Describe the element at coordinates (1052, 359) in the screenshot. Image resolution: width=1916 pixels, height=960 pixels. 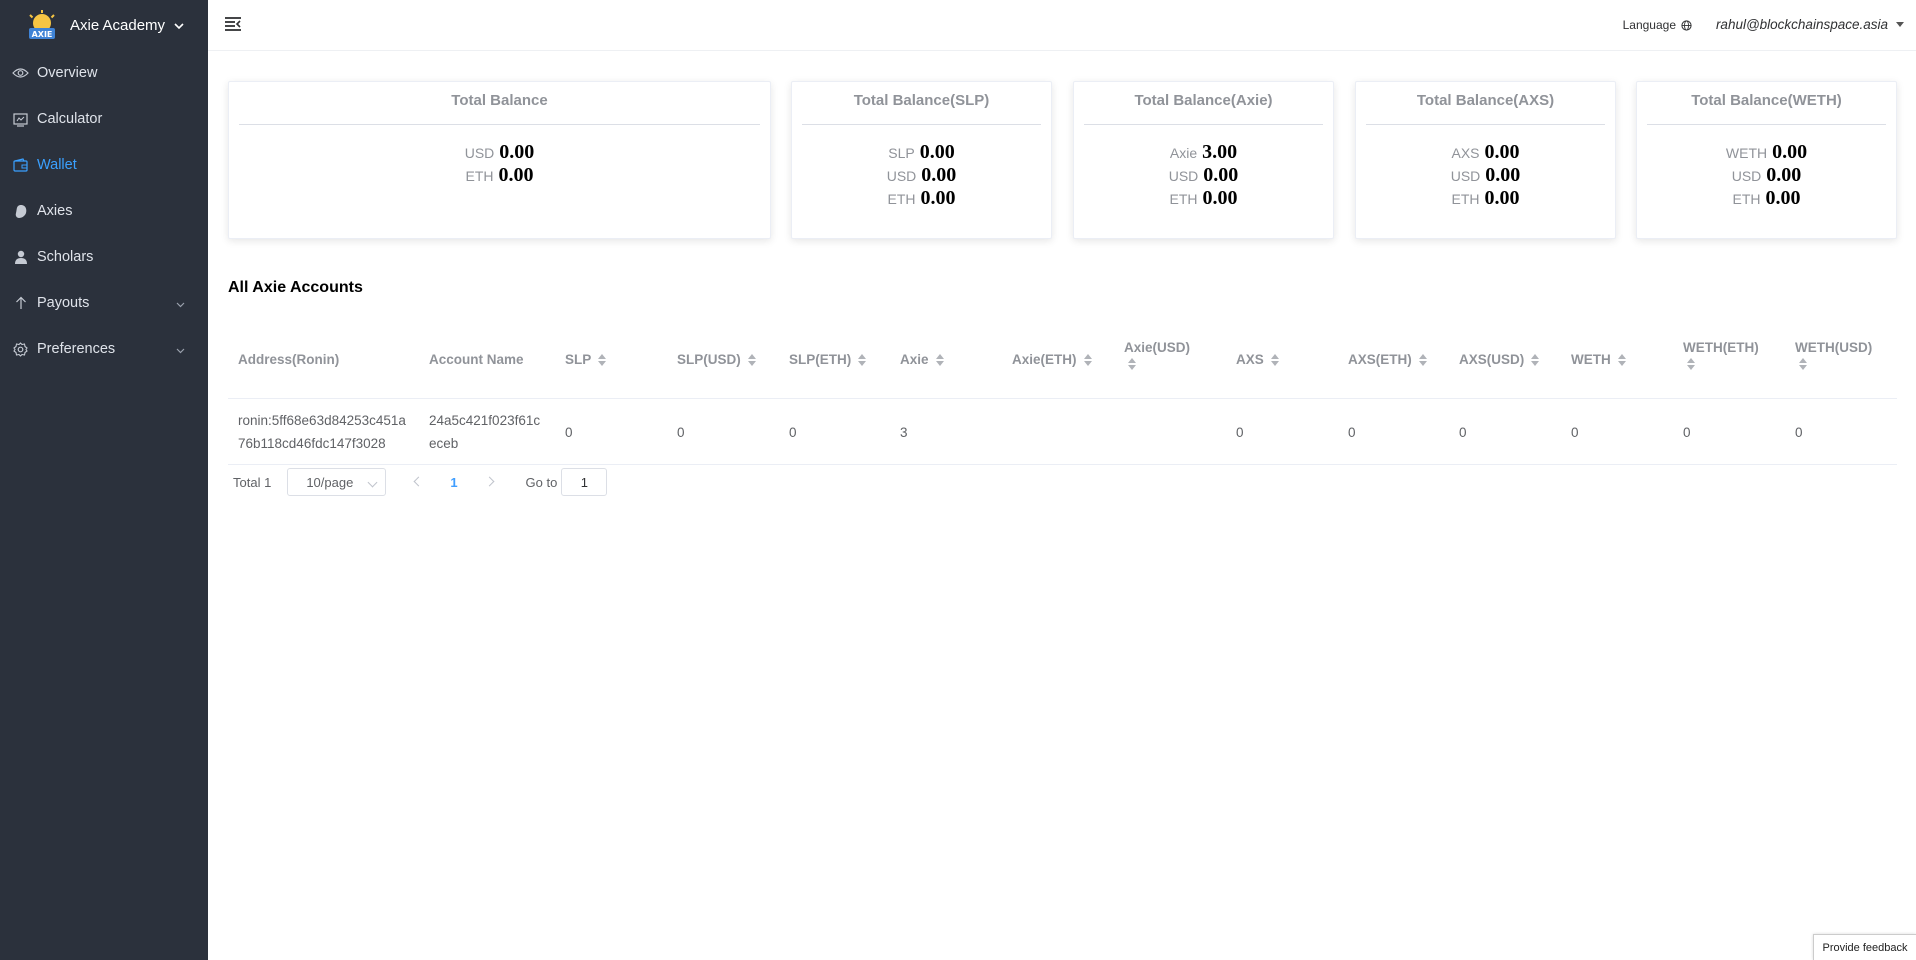
I see `column-header-axie-eth: Axie(ETH)` at that location.